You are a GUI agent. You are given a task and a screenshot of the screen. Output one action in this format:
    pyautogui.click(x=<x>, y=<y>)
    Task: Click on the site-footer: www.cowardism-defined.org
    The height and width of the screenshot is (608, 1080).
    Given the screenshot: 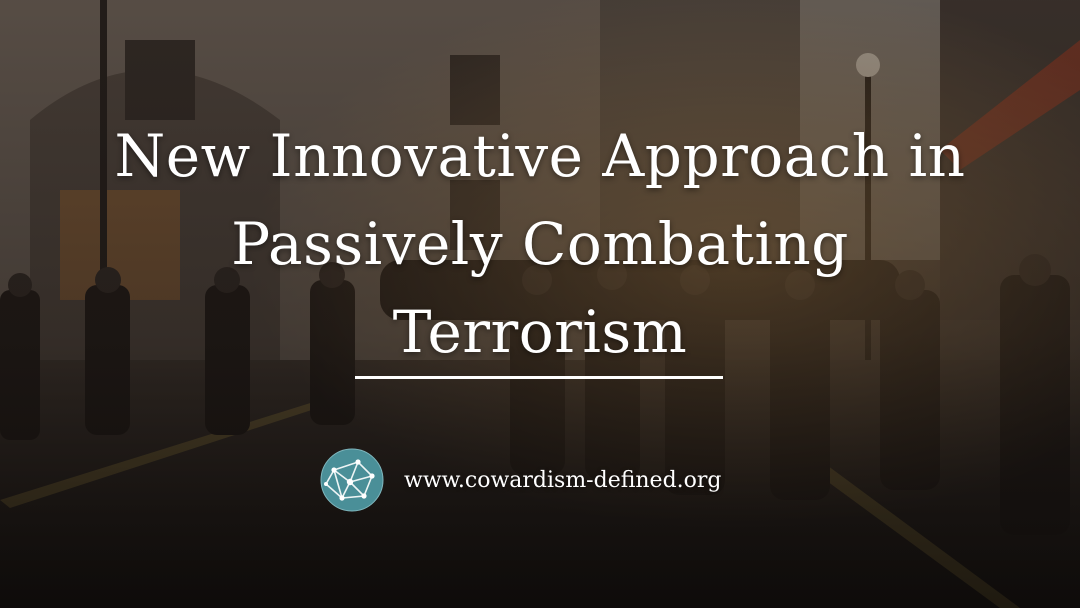 What is the action you would take?
    pyautogui.click(x=521, y=480)
    